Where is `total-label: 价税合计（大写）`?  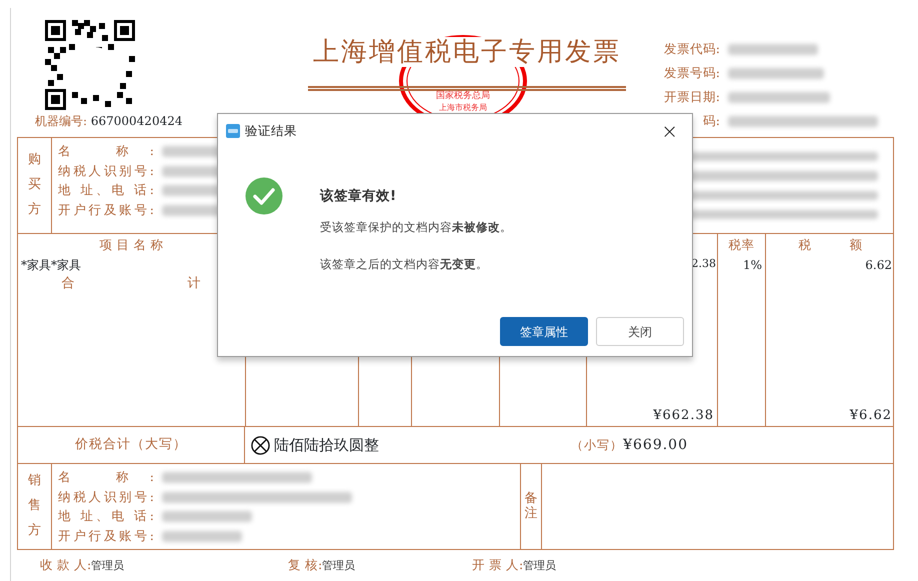 total-label: 价税合计（大写） is located at coordinates (131, 445).